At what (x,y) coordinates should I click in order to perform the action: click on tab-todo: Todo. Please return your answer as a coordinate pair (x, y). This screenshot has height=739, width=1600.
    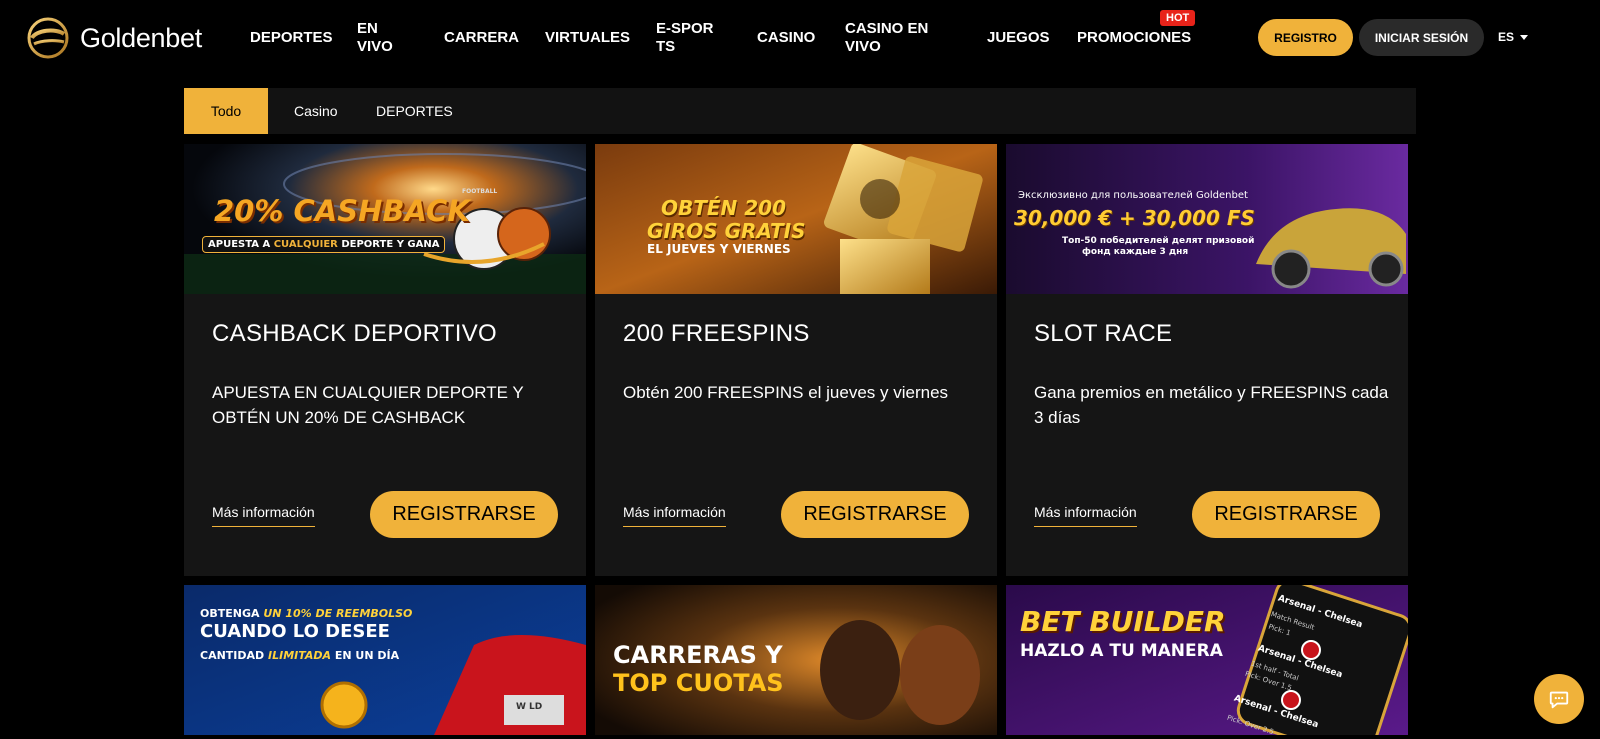
    Looking at the image, I should click on (226, 111).